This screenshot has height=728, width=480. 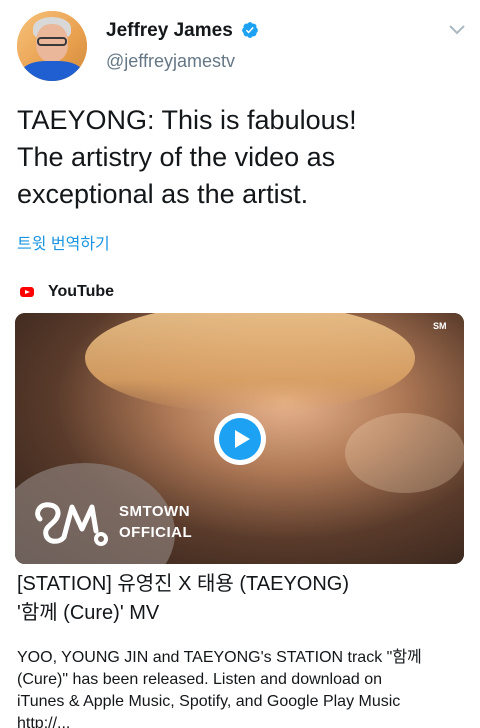 What do you see at coordinates (187, 120) in the screenshot?
I see `tweet-text-line: TAEYONG: This is fabulous!` at bounding box center [187, 120].